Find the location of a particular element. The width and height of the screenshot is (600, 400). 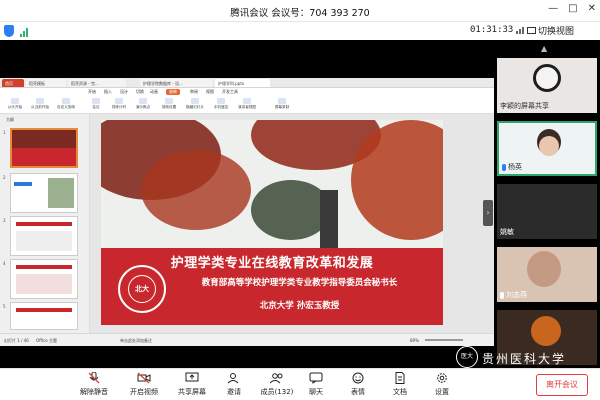

zoom-level: 89% is located at coordinates (414, 340).